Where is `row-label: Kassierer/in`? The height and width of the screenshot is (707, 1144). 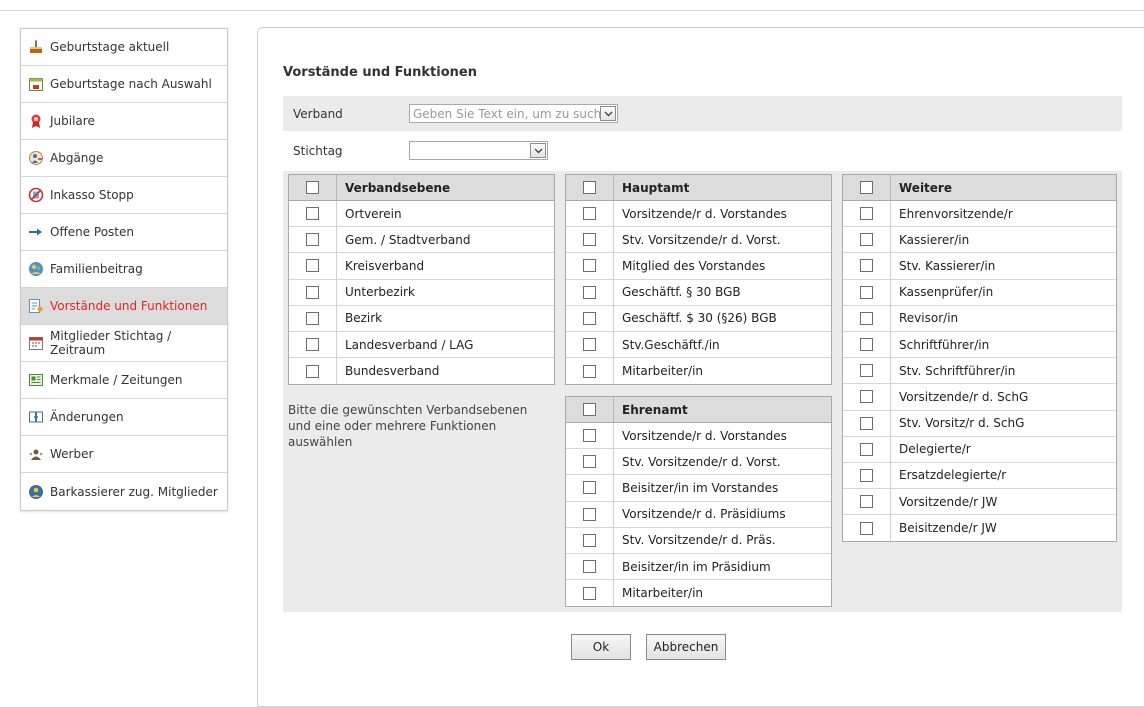
row-label: Kassierer/in is located at coordinates (934, 239).